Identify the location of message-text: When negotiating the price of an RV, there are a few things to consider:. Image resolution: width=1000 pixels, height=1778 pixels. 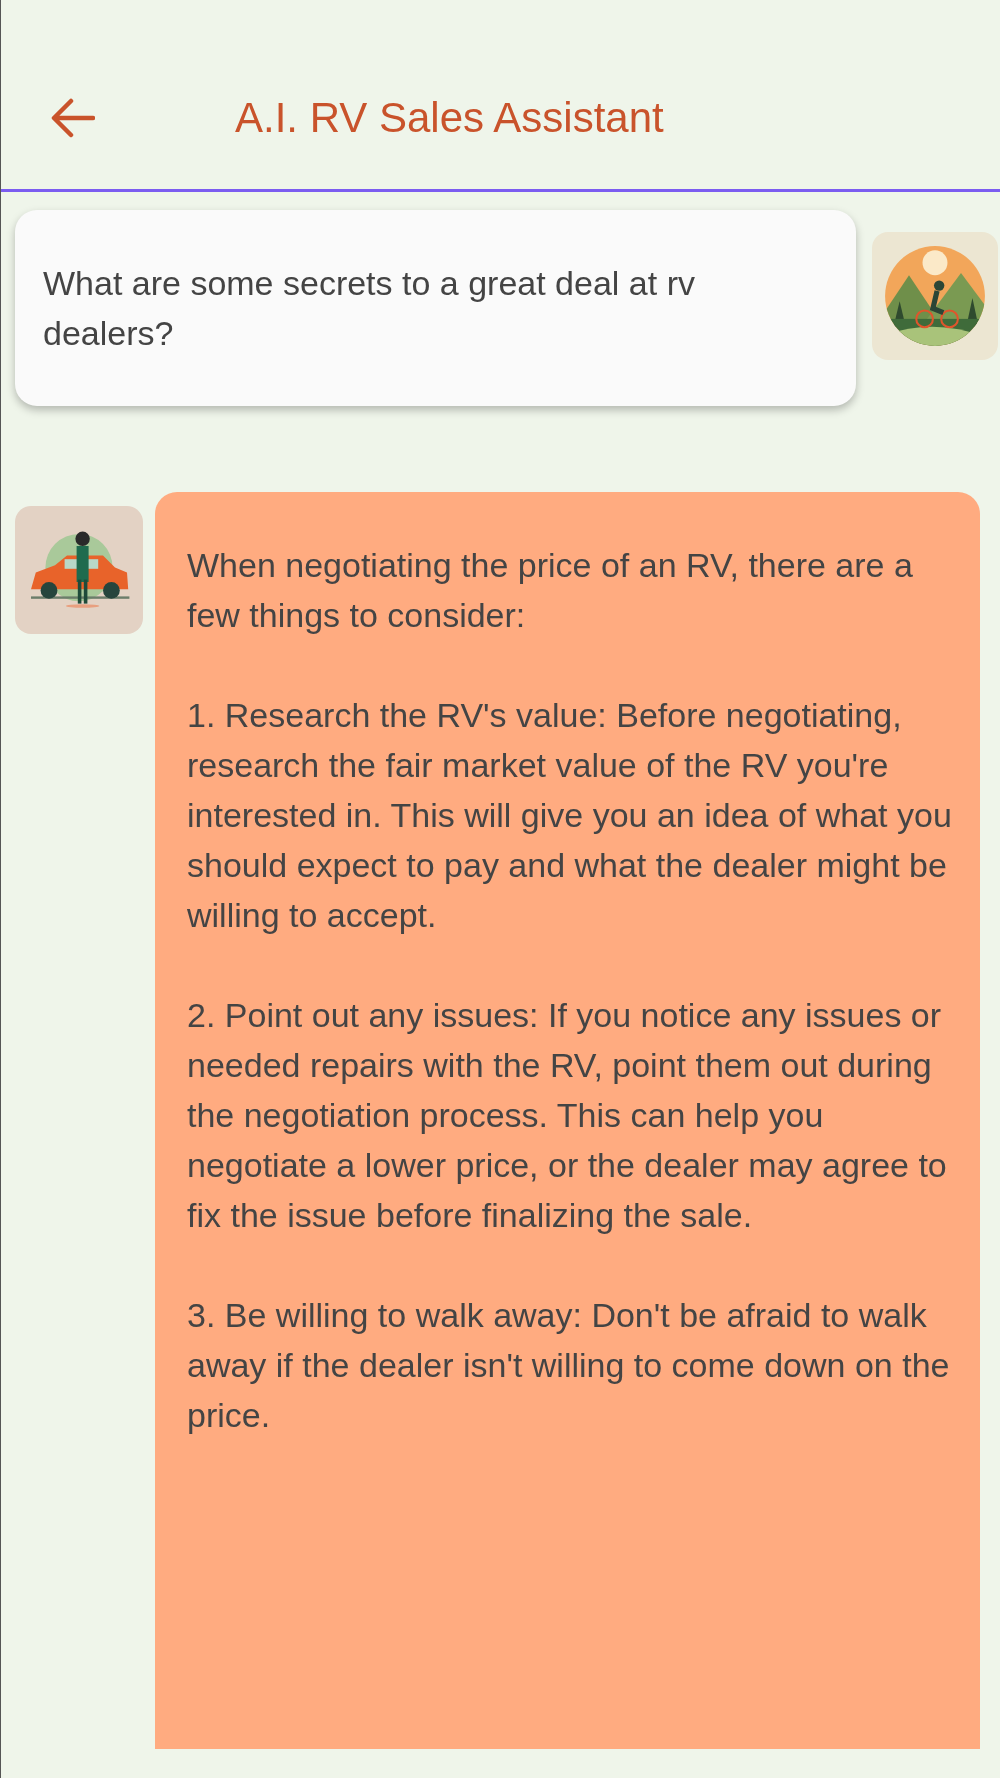
(550, 590).